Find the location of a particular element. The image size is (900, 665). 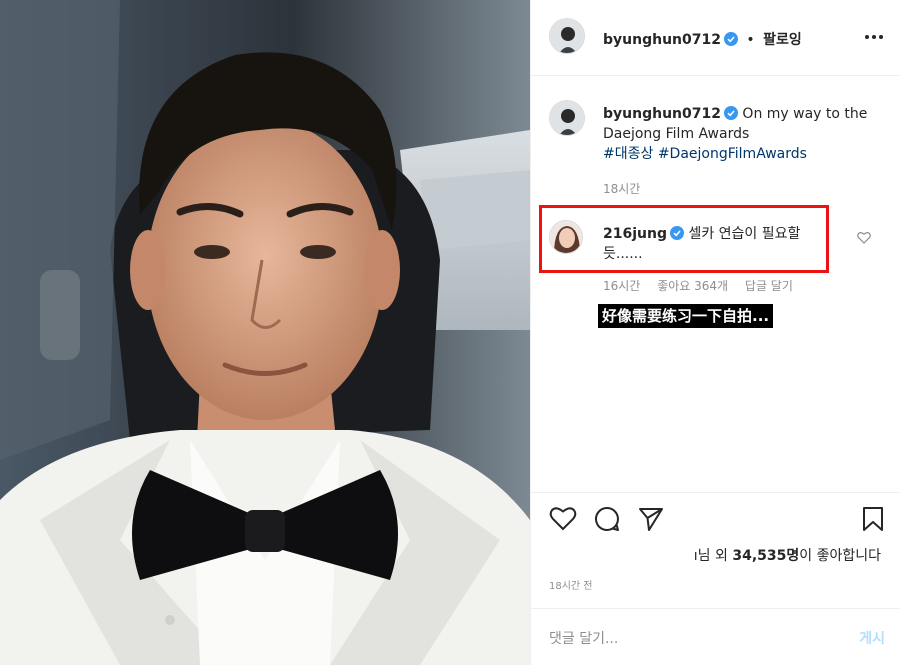

comment-time: 16시간 is located at coordinates (622, 286).